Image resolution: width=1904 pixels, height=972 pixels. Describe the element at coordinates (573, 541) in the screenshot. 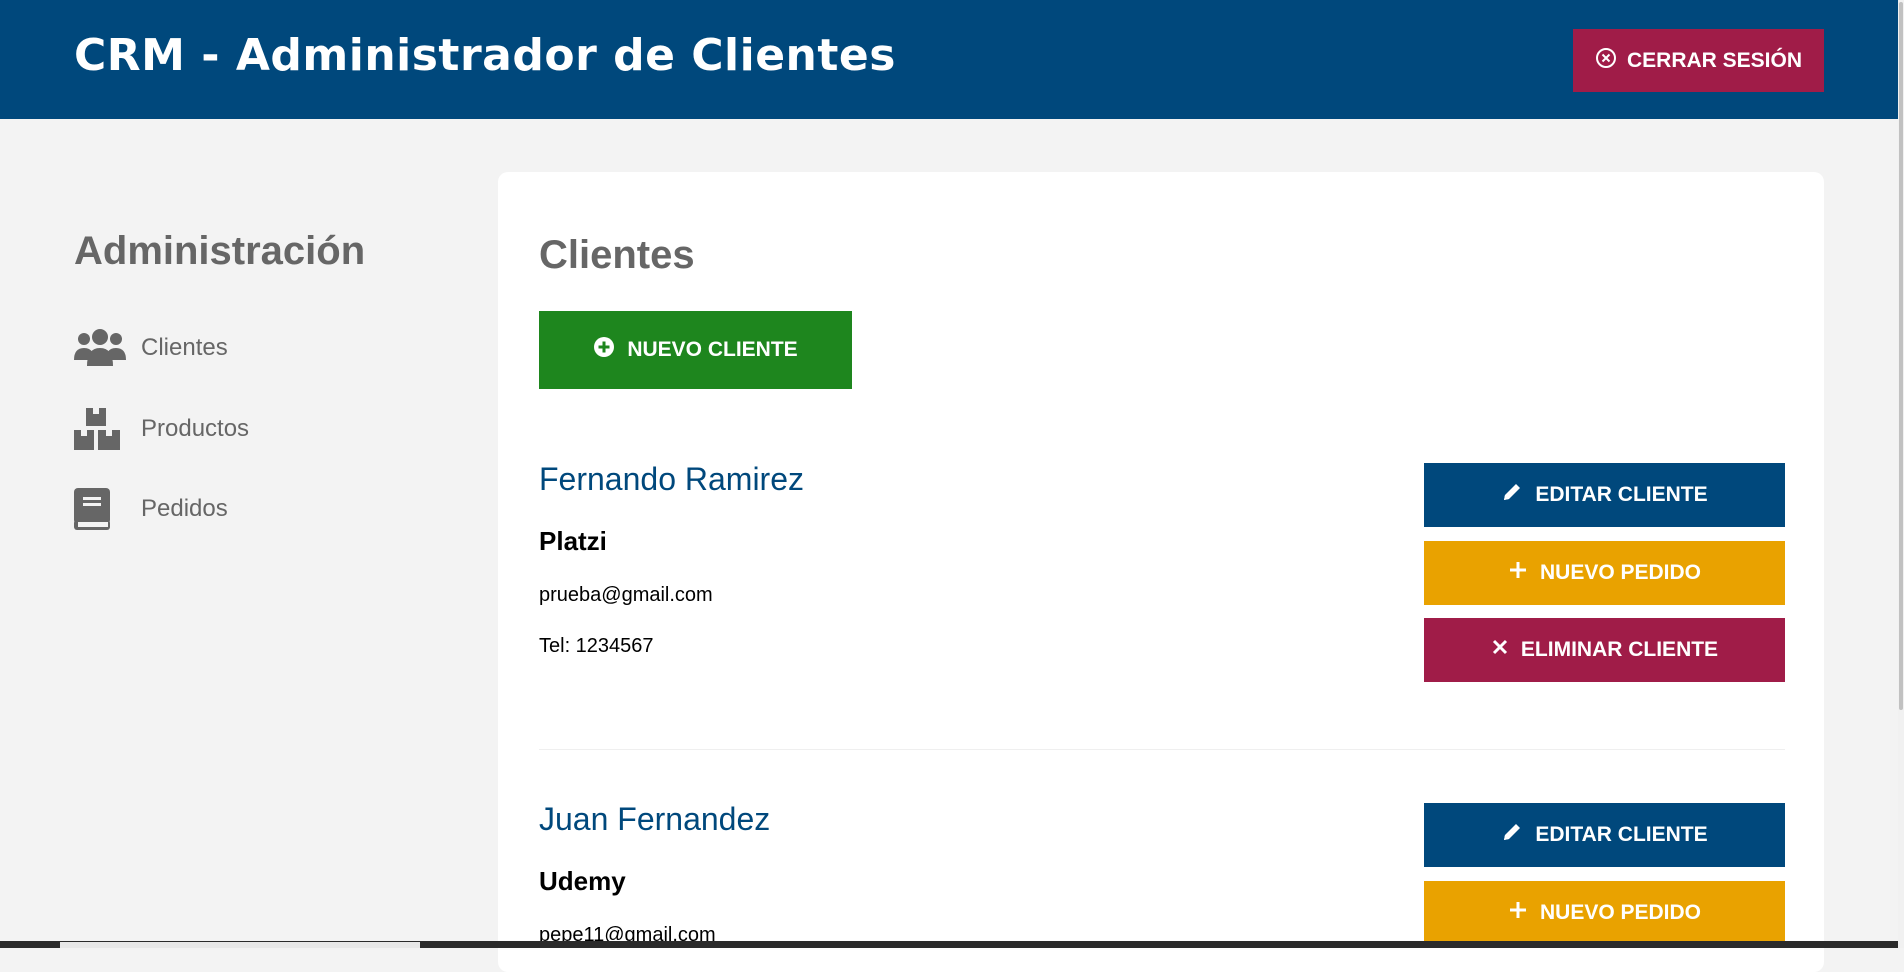

I see `client-company: Platzi` at that location.